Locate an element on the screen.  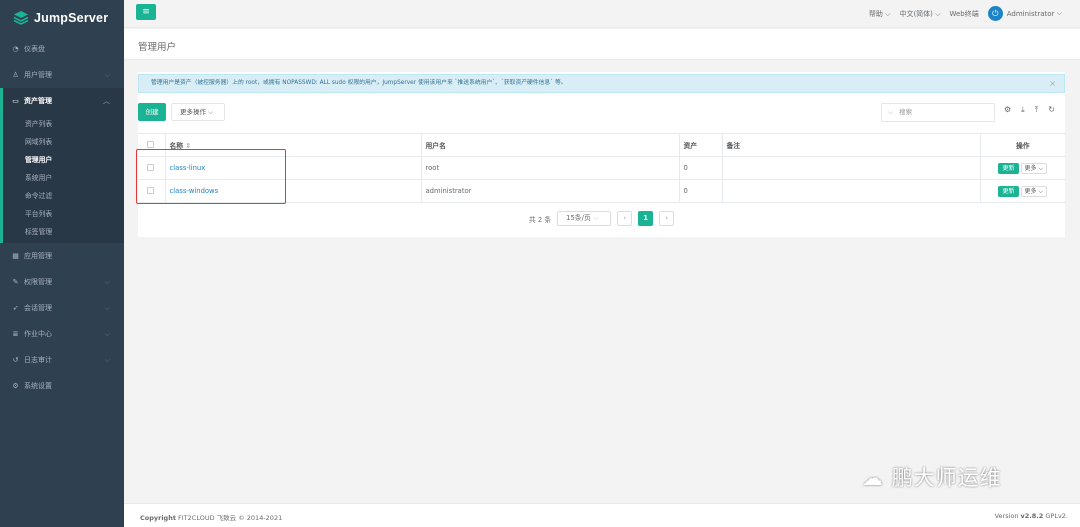
sidebar-subitem: 系统用户 is located at coordinates (63, 177).